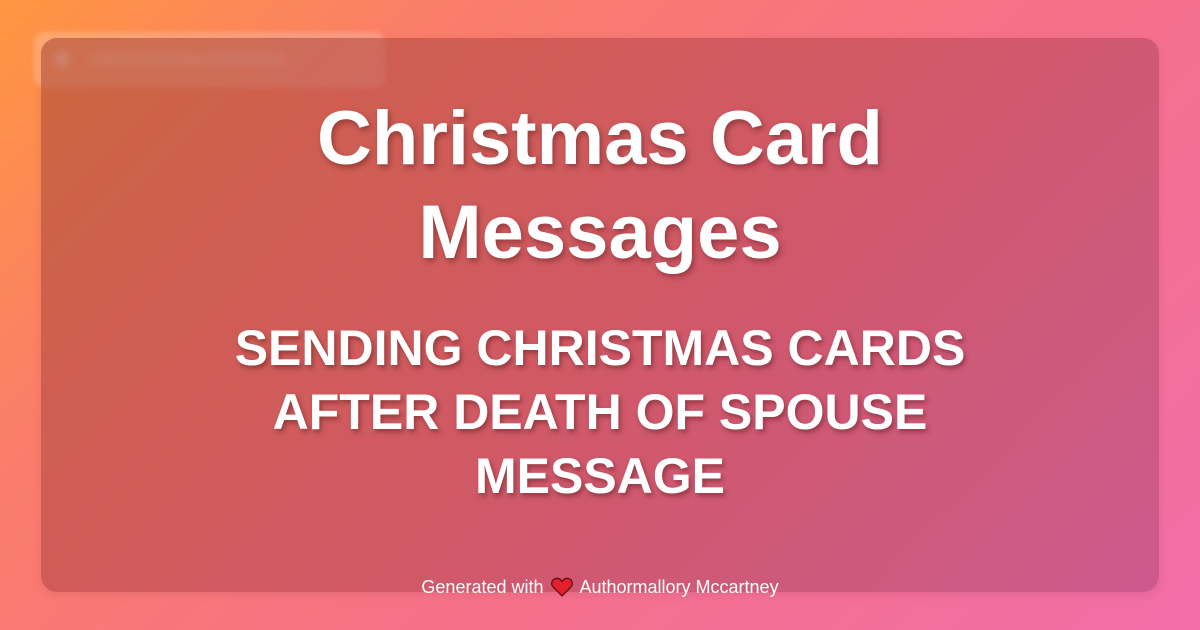 The width and height of the screenshot is (1200, 630). What do you see at coordinates (600, 138) in the screenshot?
I see `title-line-1: Christmas Card` at bounding box center [600, 138].